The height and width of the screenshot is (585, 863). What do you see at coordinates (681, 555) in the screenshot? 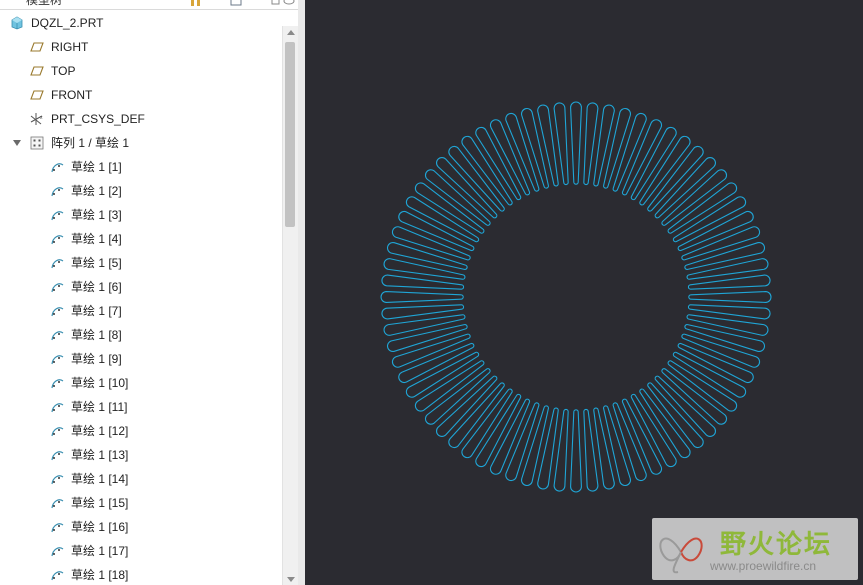
I see `butterfly-logo-icon` at bounding box center [681, 555].